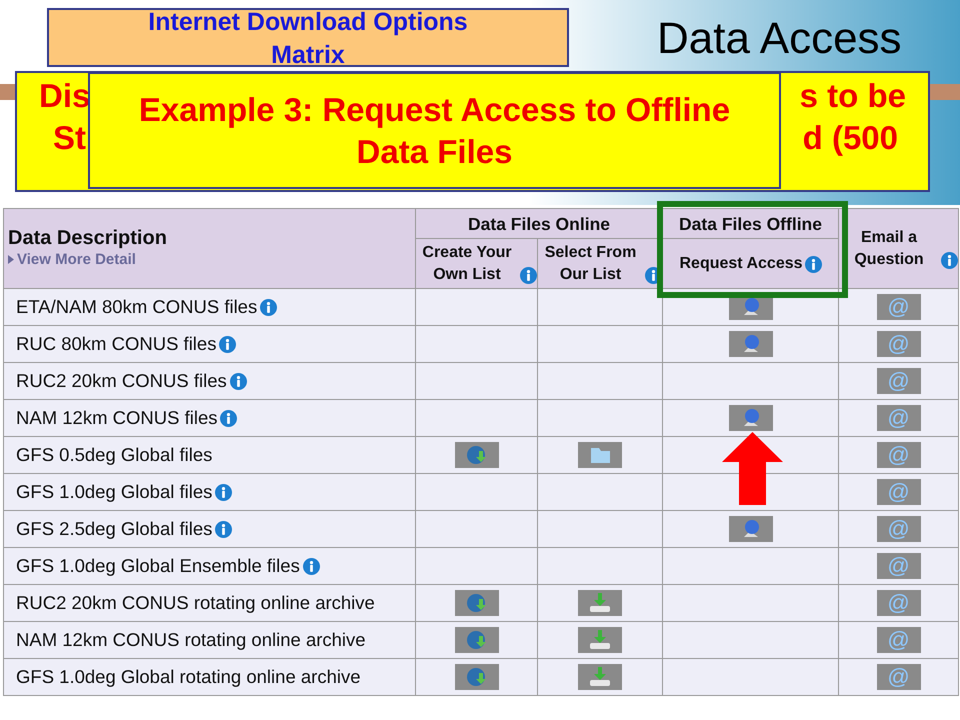 The image size is (960, 720). I want to click on expand-triangle-icon, so click(11, 259).